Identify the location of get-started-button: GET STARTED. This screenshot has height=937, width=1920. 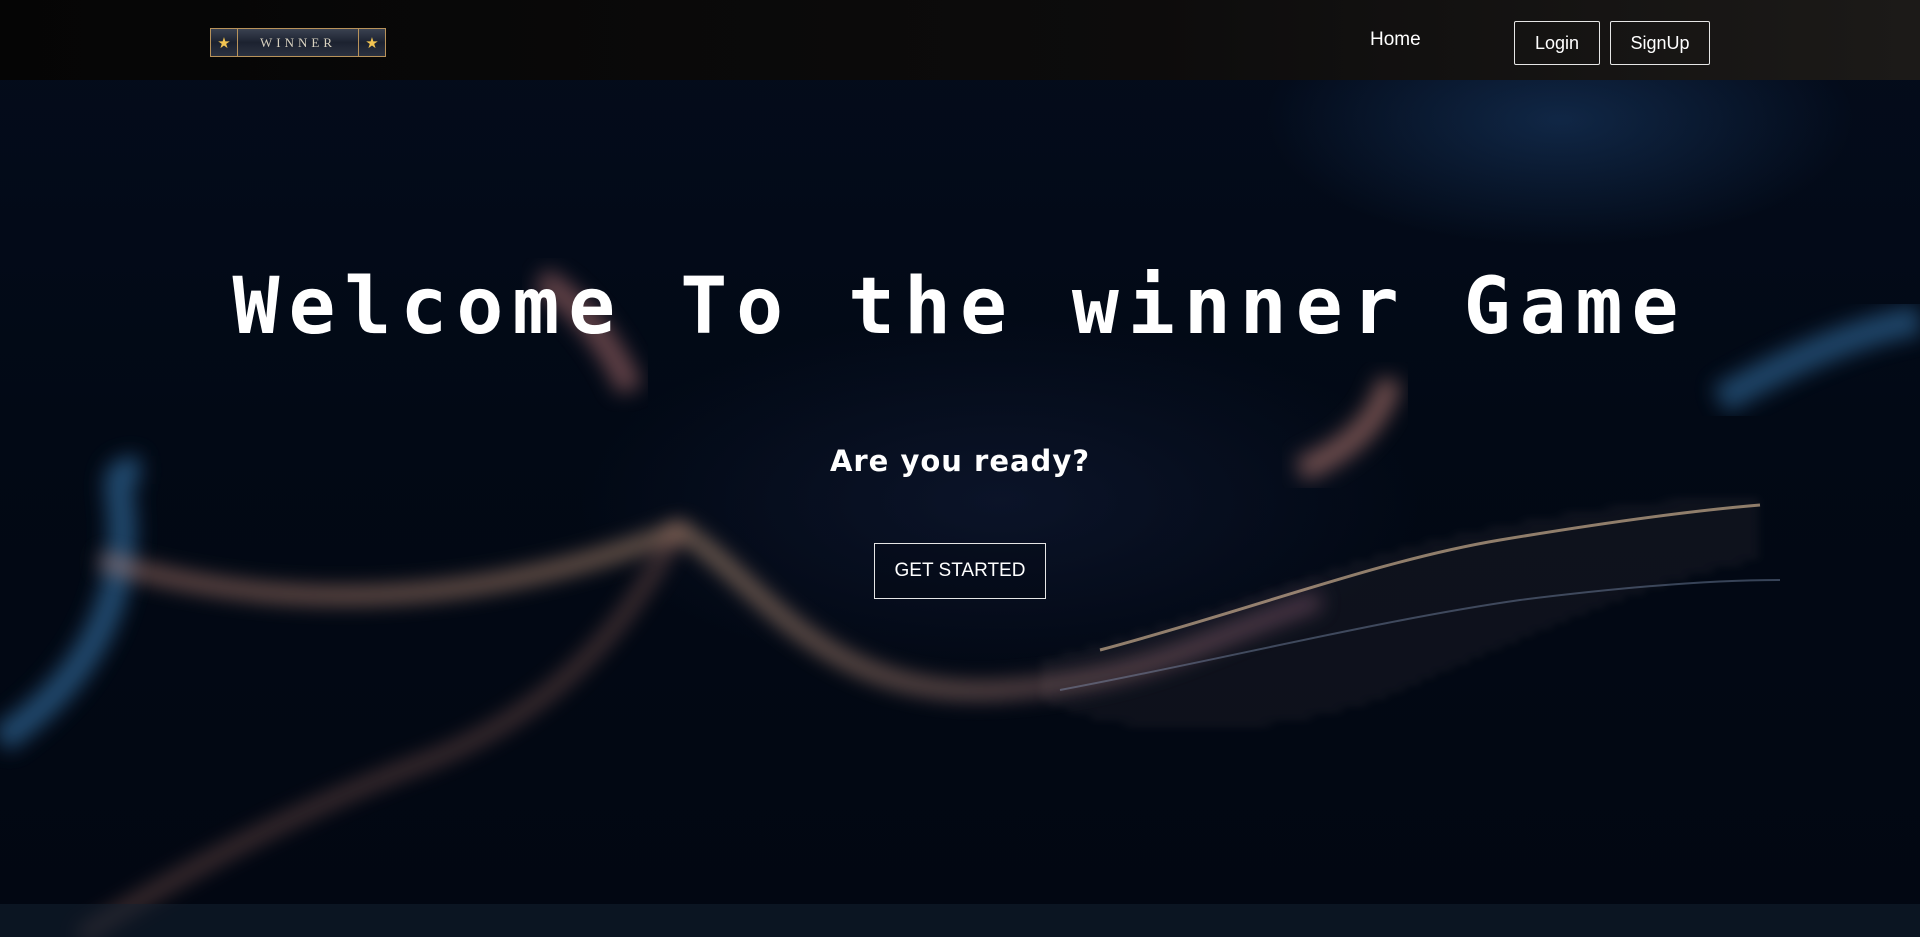
(960, 571).